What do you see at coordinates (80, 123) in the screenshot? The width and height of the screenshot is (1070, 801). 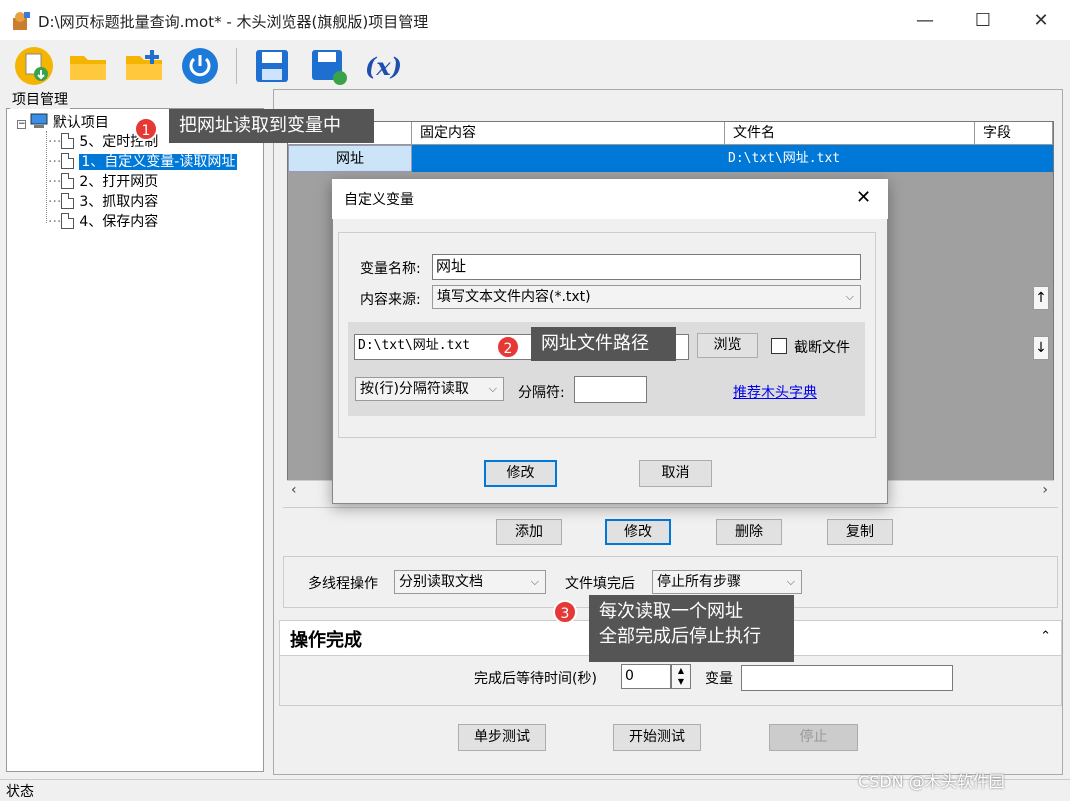 I see `tree-root-label: 默认项目` at bounding box center [80, 123].